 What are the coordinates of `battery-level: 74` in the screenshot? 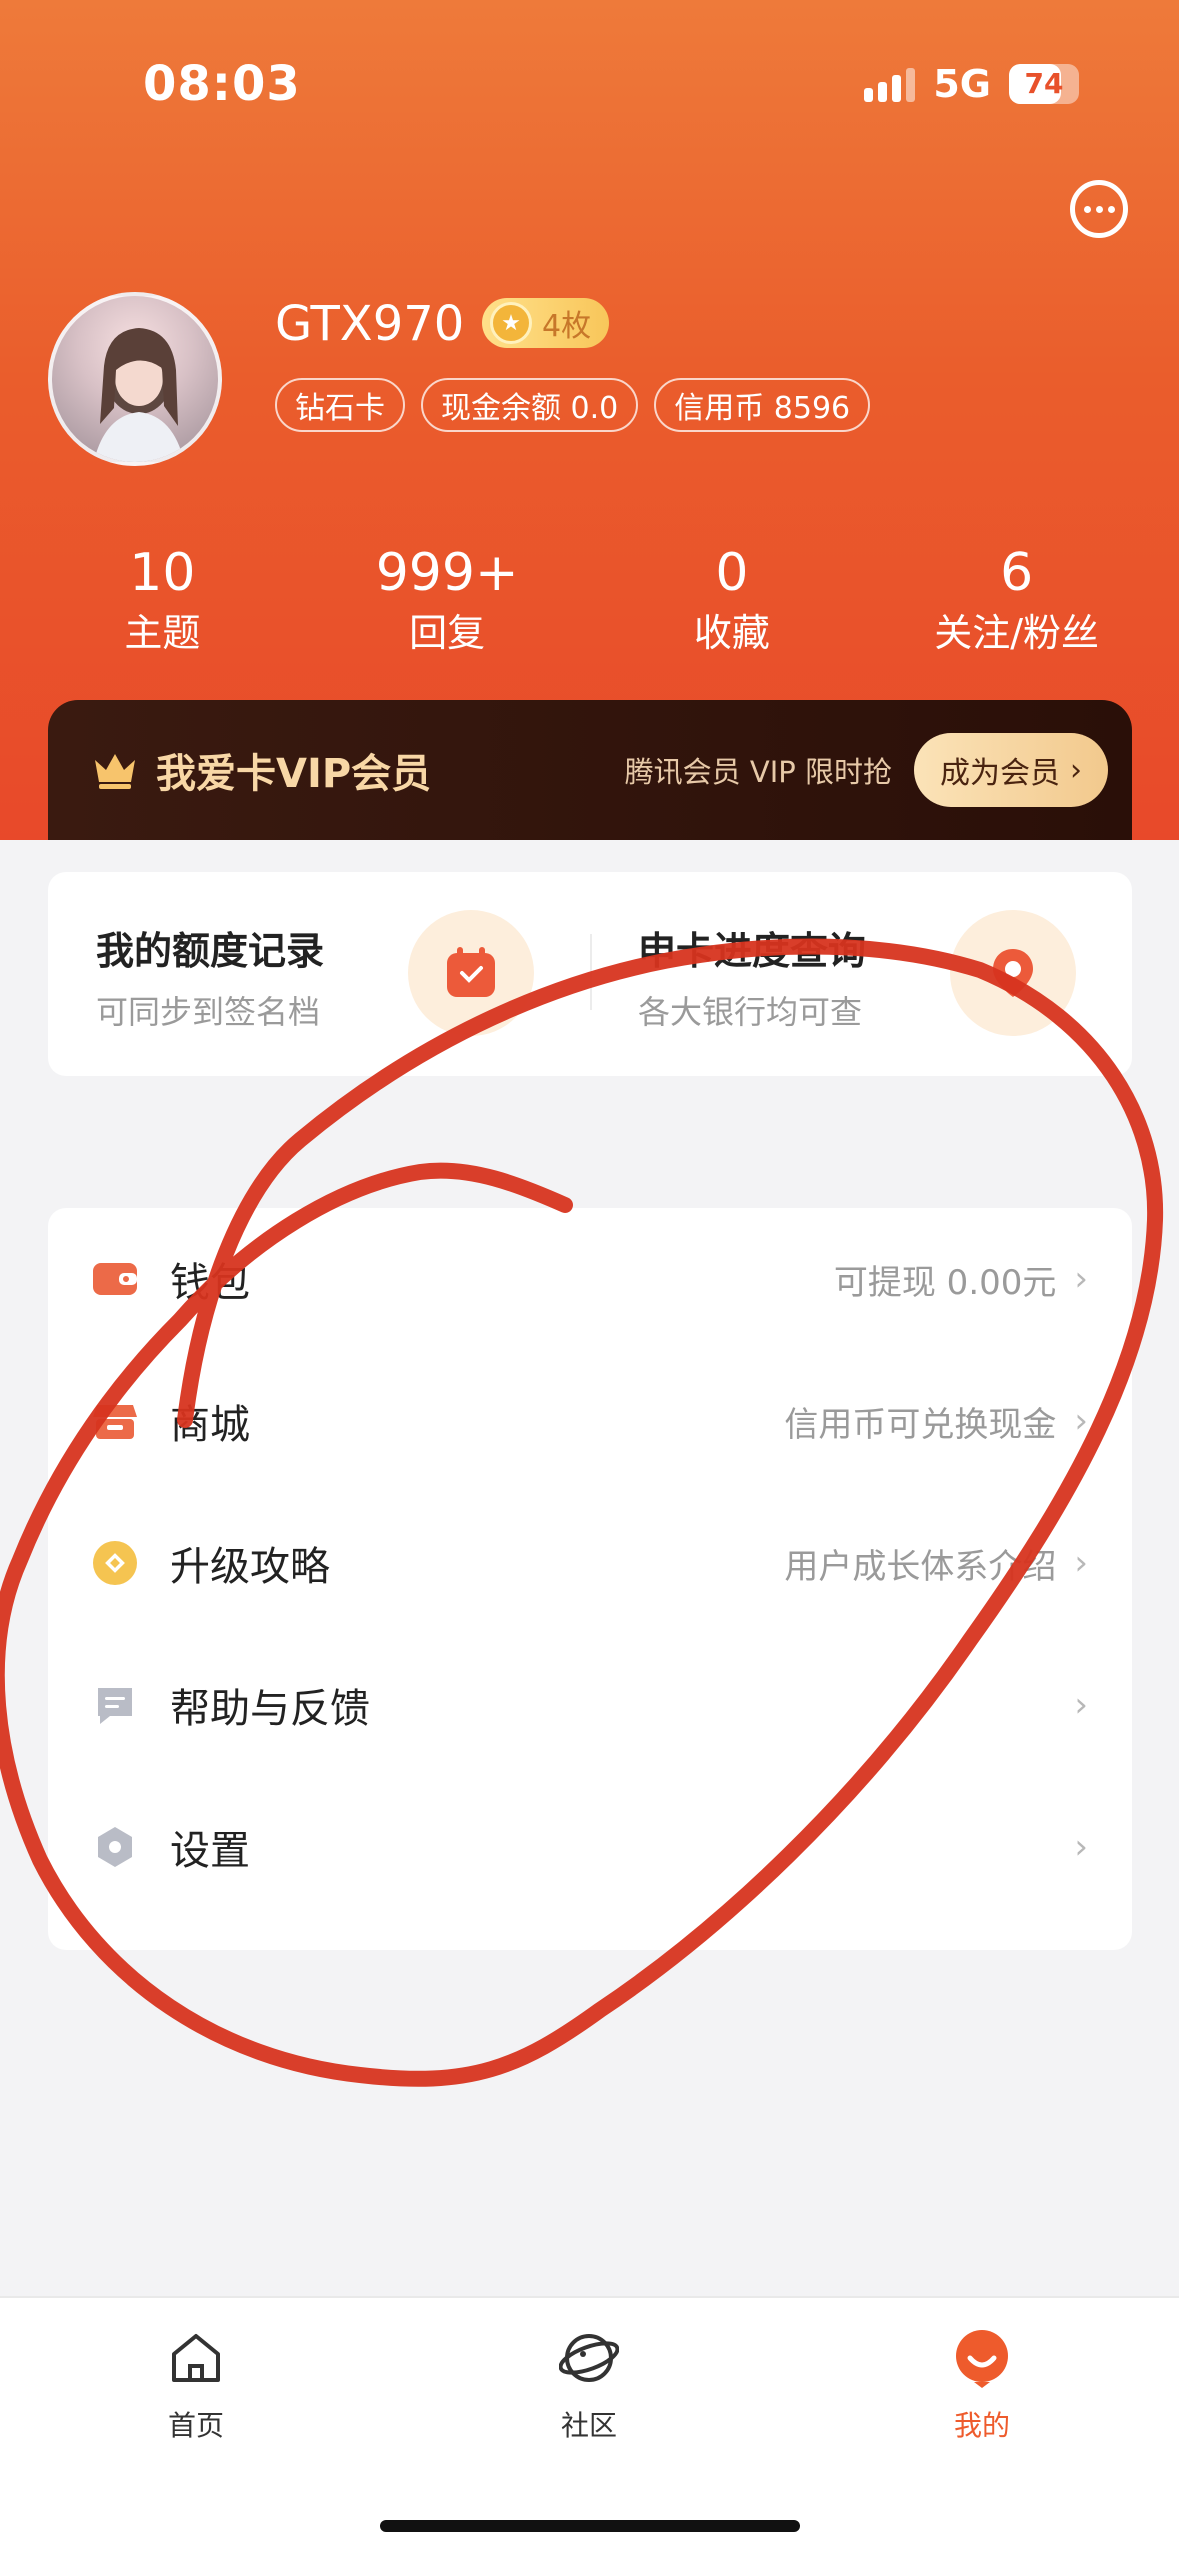 It's located at (1044, 83).